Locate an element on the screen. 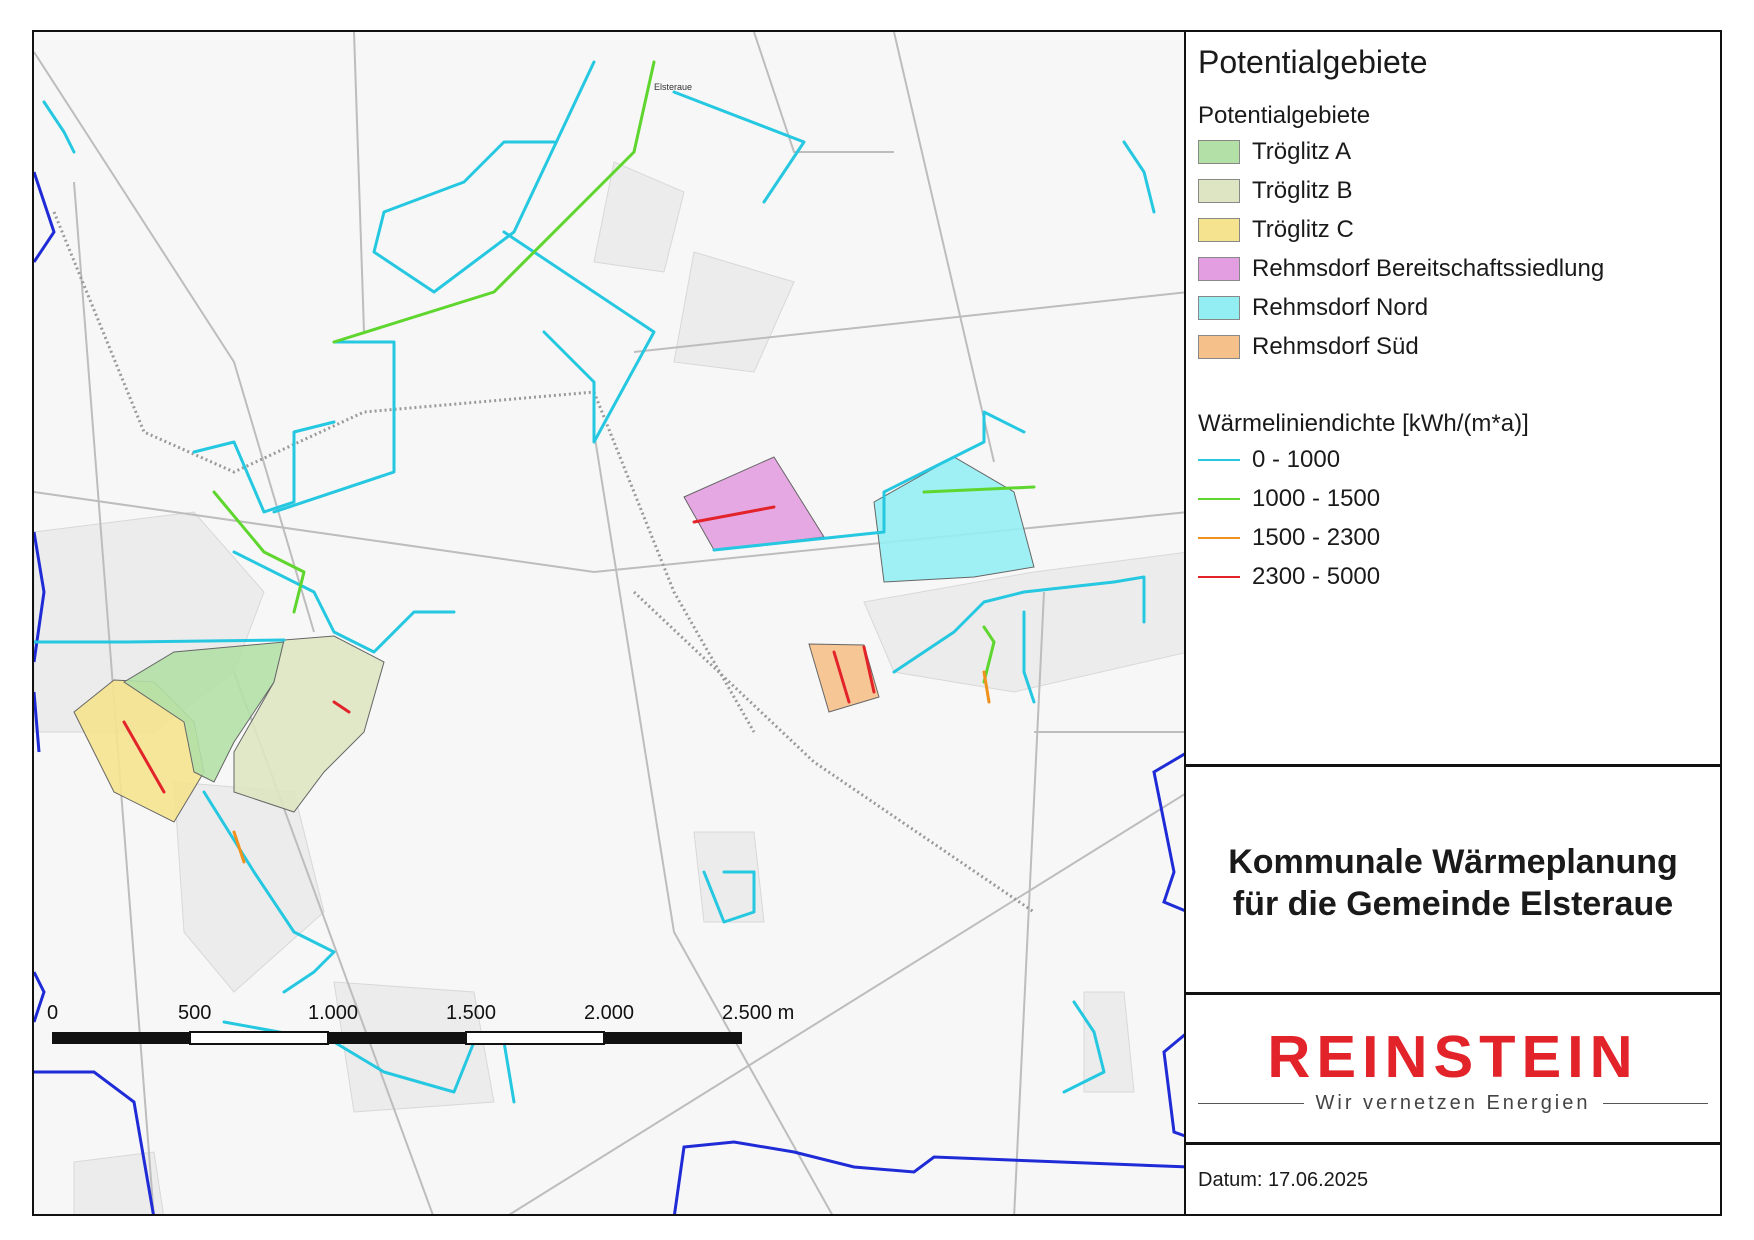  scale-label-2000: 2.000 is located at coordinates (609, 1013).